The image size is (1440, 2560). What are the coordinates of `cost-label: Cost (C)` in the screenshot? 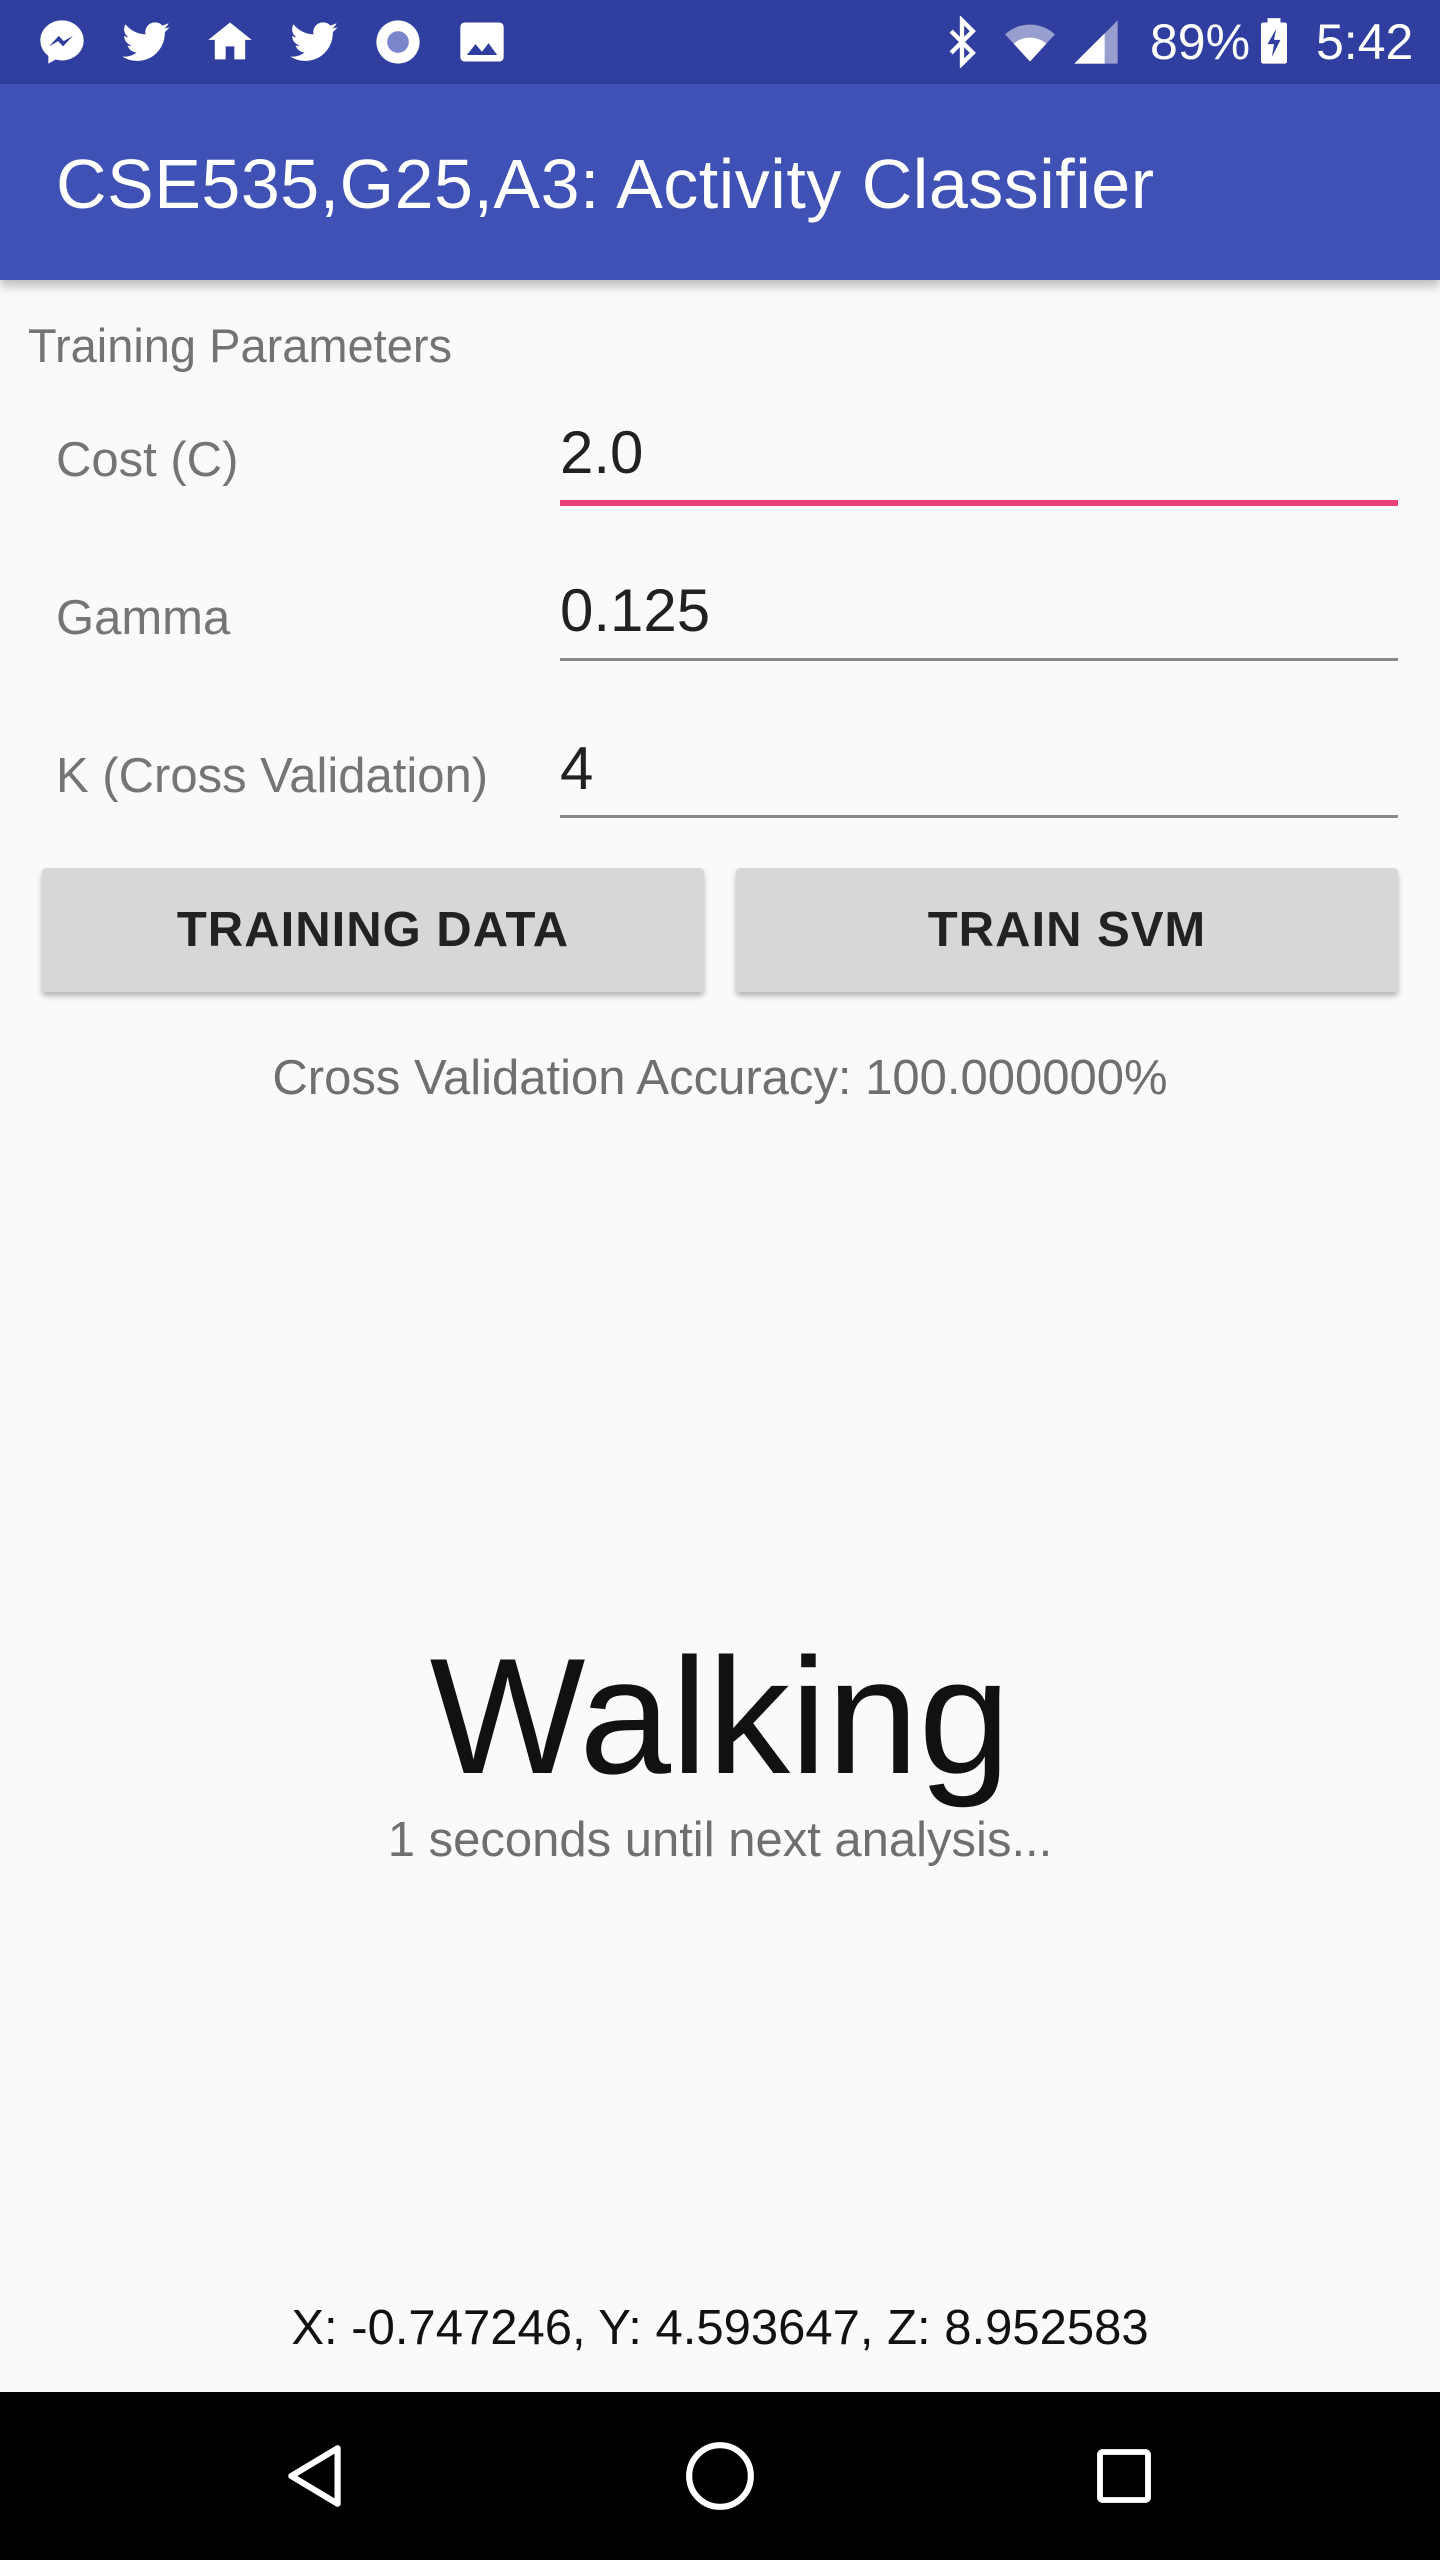 It's located at (147, 460).